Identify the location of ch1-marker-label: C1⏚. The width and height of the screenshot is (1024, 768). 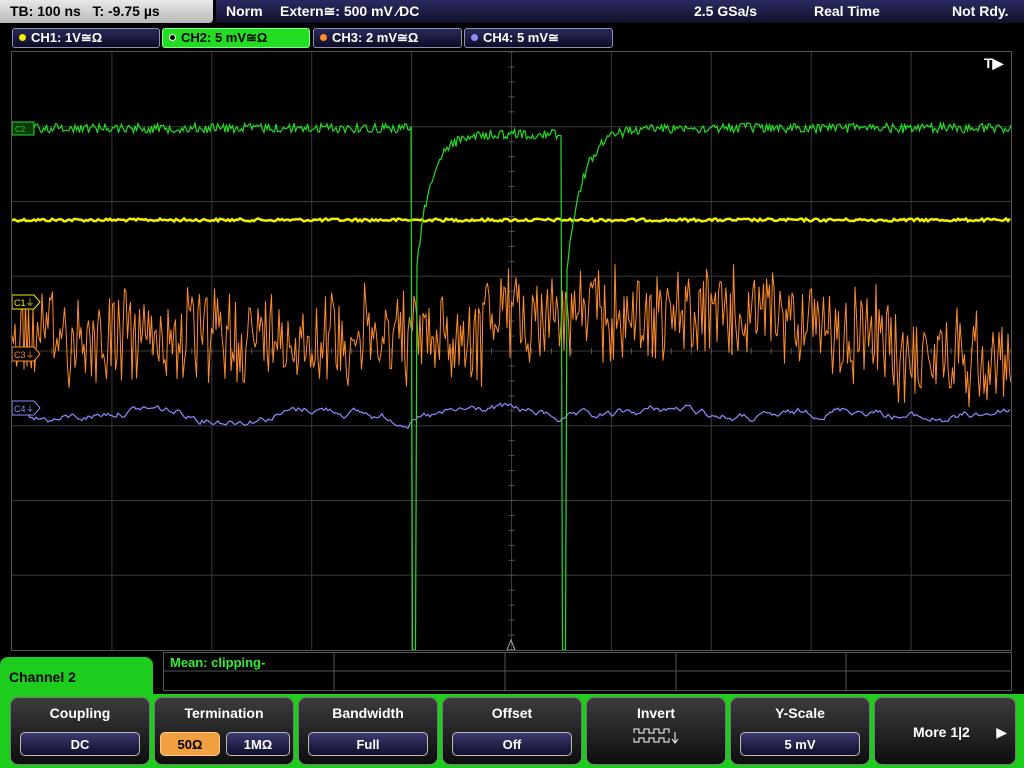
(24, 303).